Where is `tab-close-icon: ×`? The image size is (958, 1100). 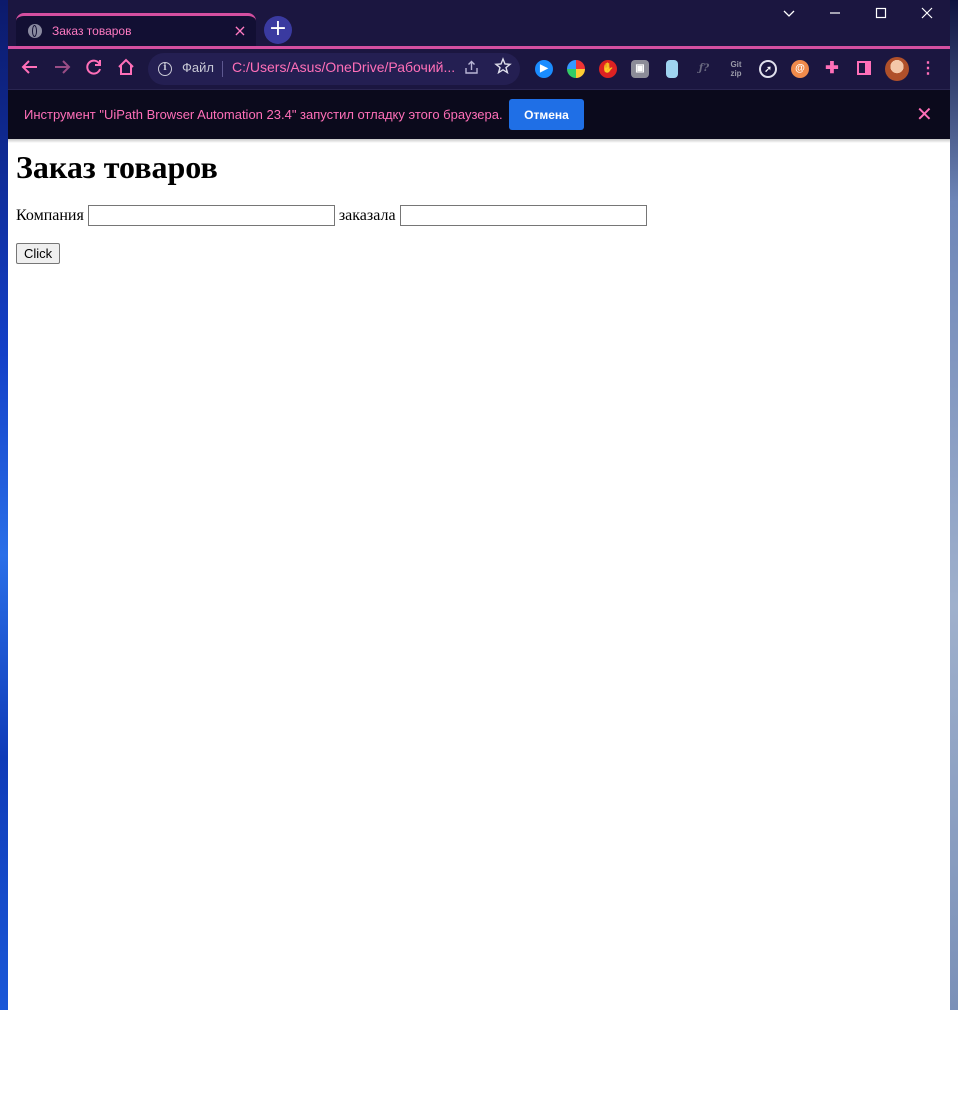 tab-close-icon: × is located at coordinates (240, 31).